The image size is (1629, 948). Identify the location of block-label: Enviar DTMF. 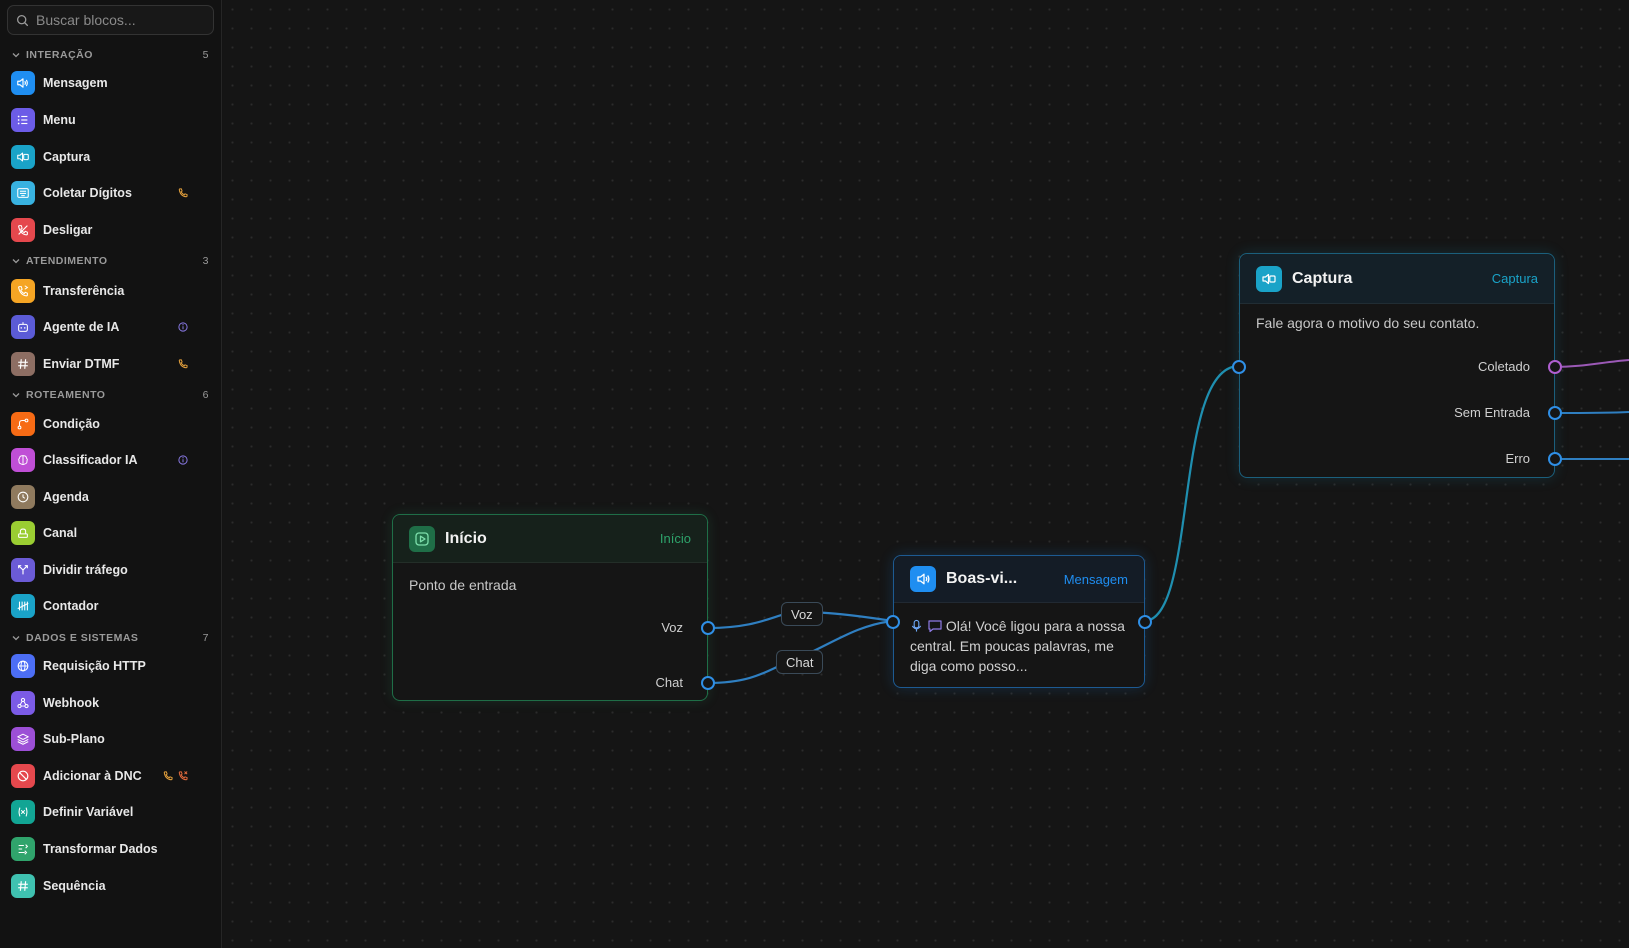
(81, 364).